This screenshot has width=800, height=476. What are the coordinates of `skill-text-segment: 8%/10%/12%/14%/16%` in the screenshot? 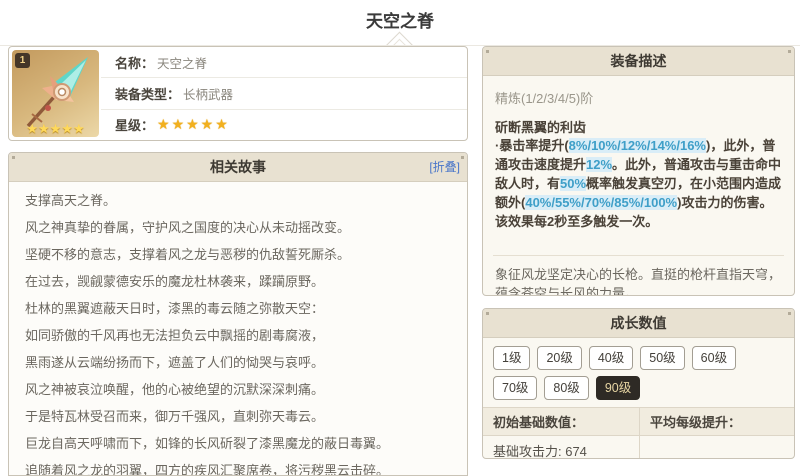 It's located at (637, 145).